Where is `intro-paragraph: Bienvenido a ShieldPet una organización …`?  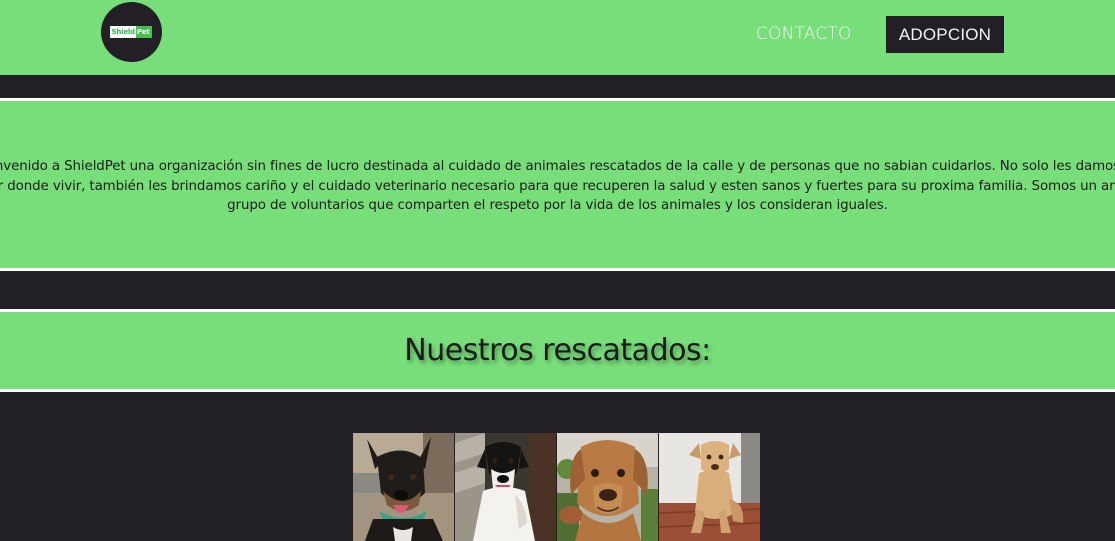
intro-paragraph: Bienvenido a ShieldPet una organización … is located at coordinates (557, 186).